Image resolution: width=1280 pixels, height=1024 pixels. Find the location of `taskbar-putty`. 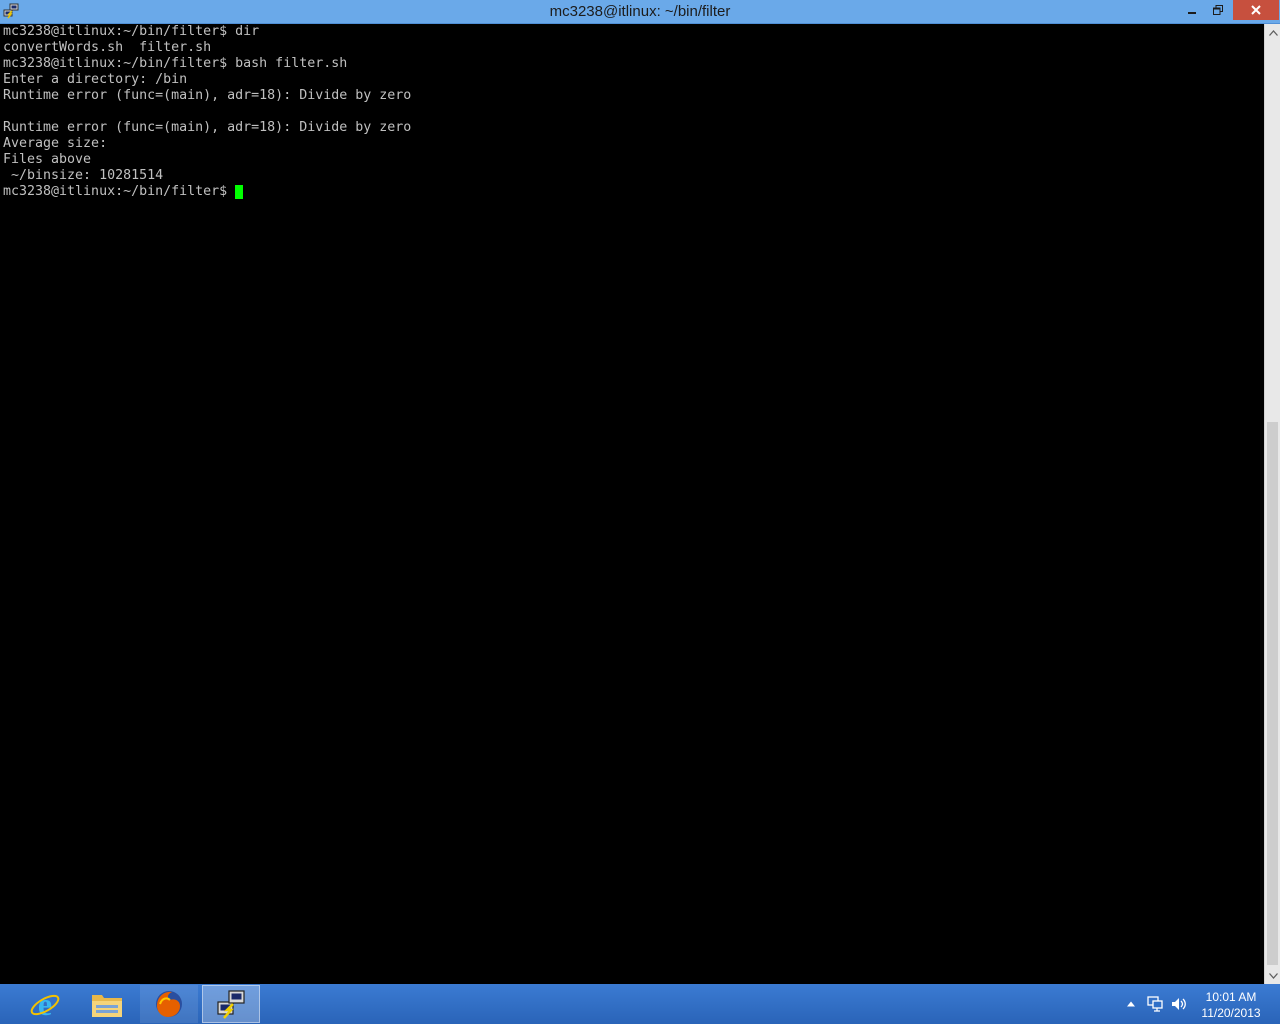

taskbar-putty is located at coordinates (231, 1004).